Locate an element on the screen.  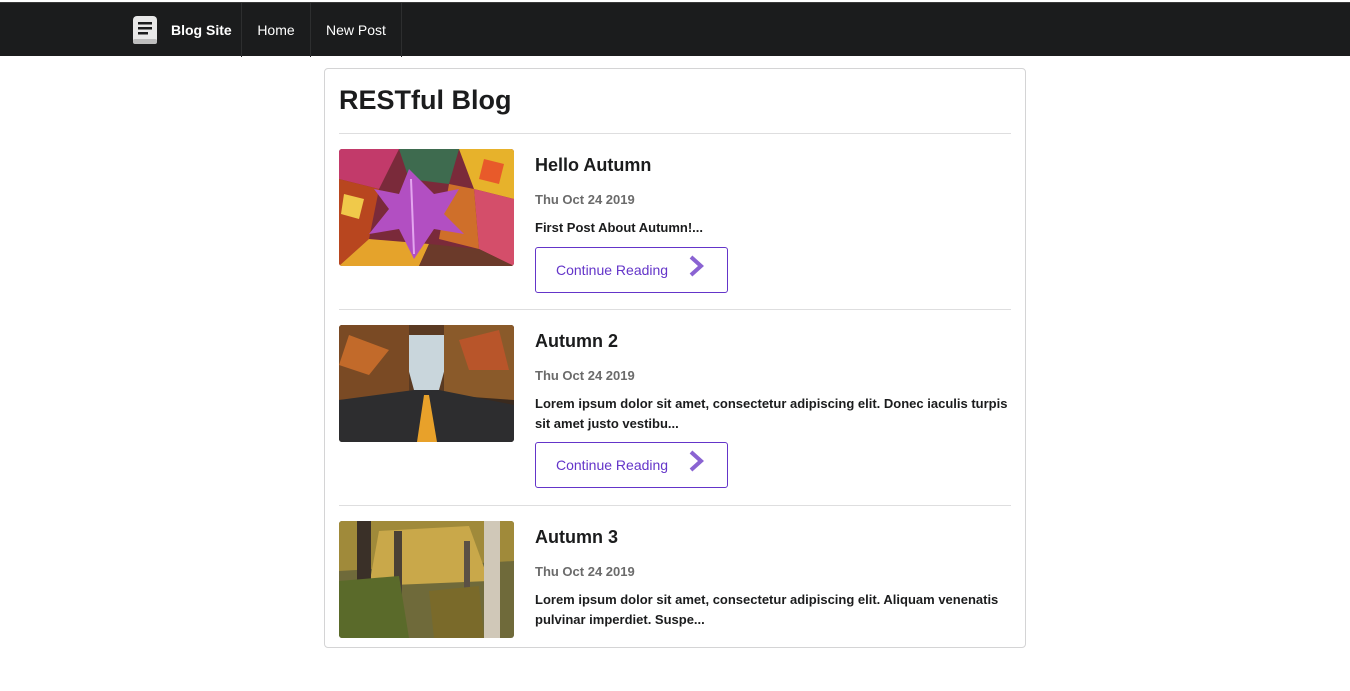
page-title: RESTful Blog is located at coordinates (425, 100).